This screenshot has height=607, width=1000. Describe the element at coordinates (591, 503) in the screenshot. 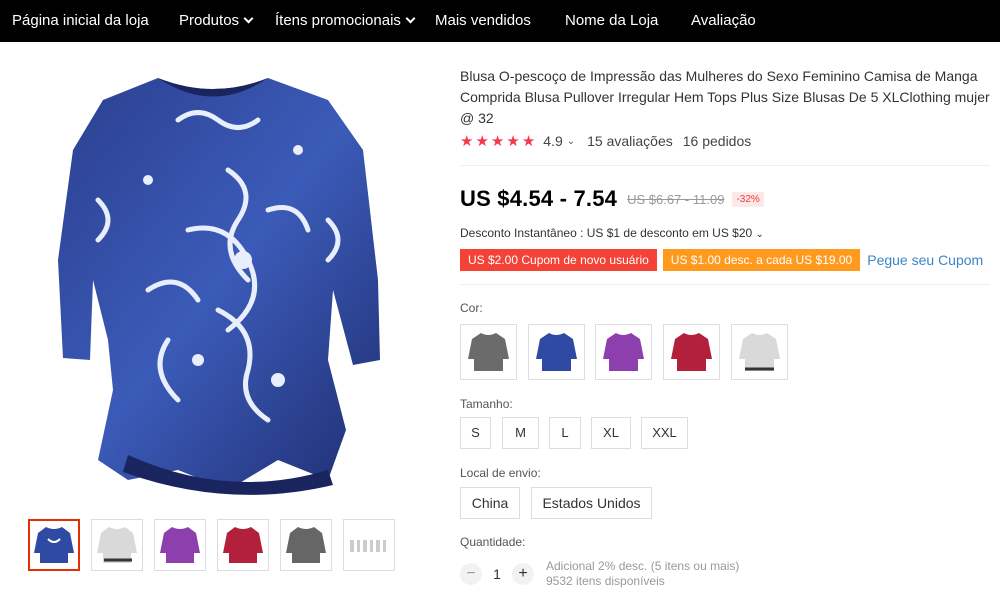

I see `ship-option-united-states: Estados Unidos` at that location.